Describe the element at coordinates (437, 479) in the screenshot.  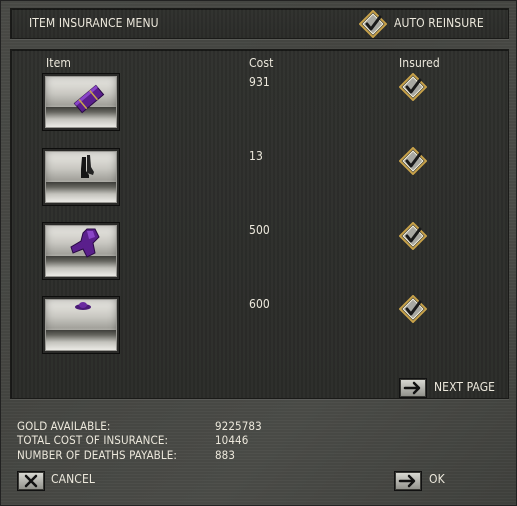
I see `ok-label: OK` at that location.